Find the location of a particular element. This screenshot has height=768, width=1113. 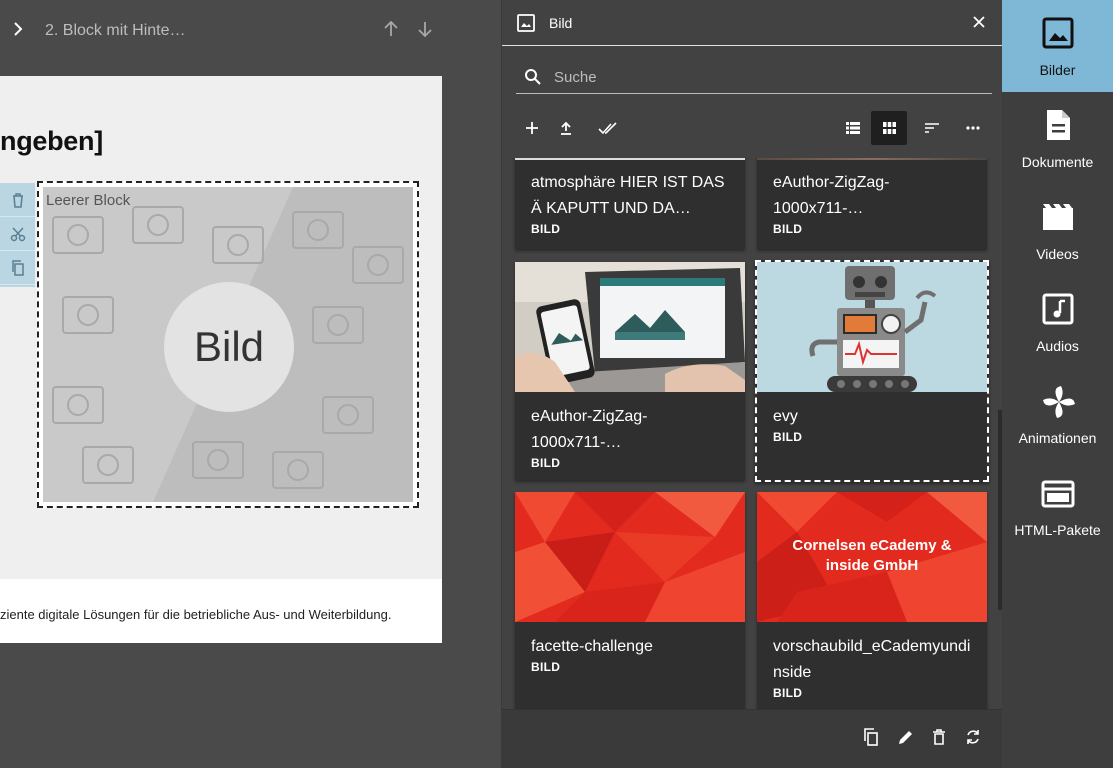

media-thumbnail: Cornelsen eCademy & inside GmbH is located at coordinates (872, 557).